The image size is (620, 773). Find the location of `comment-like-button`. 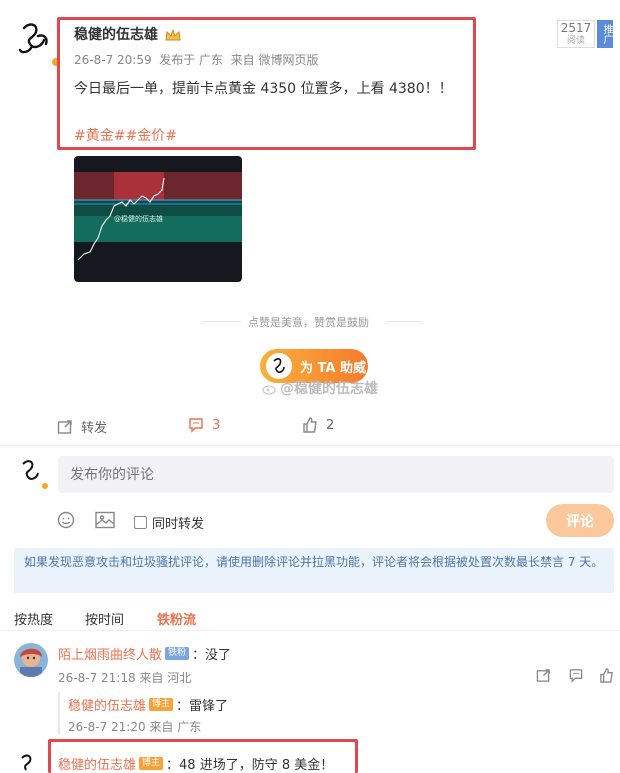

comment-like-button is located at coordinates (606, 677).